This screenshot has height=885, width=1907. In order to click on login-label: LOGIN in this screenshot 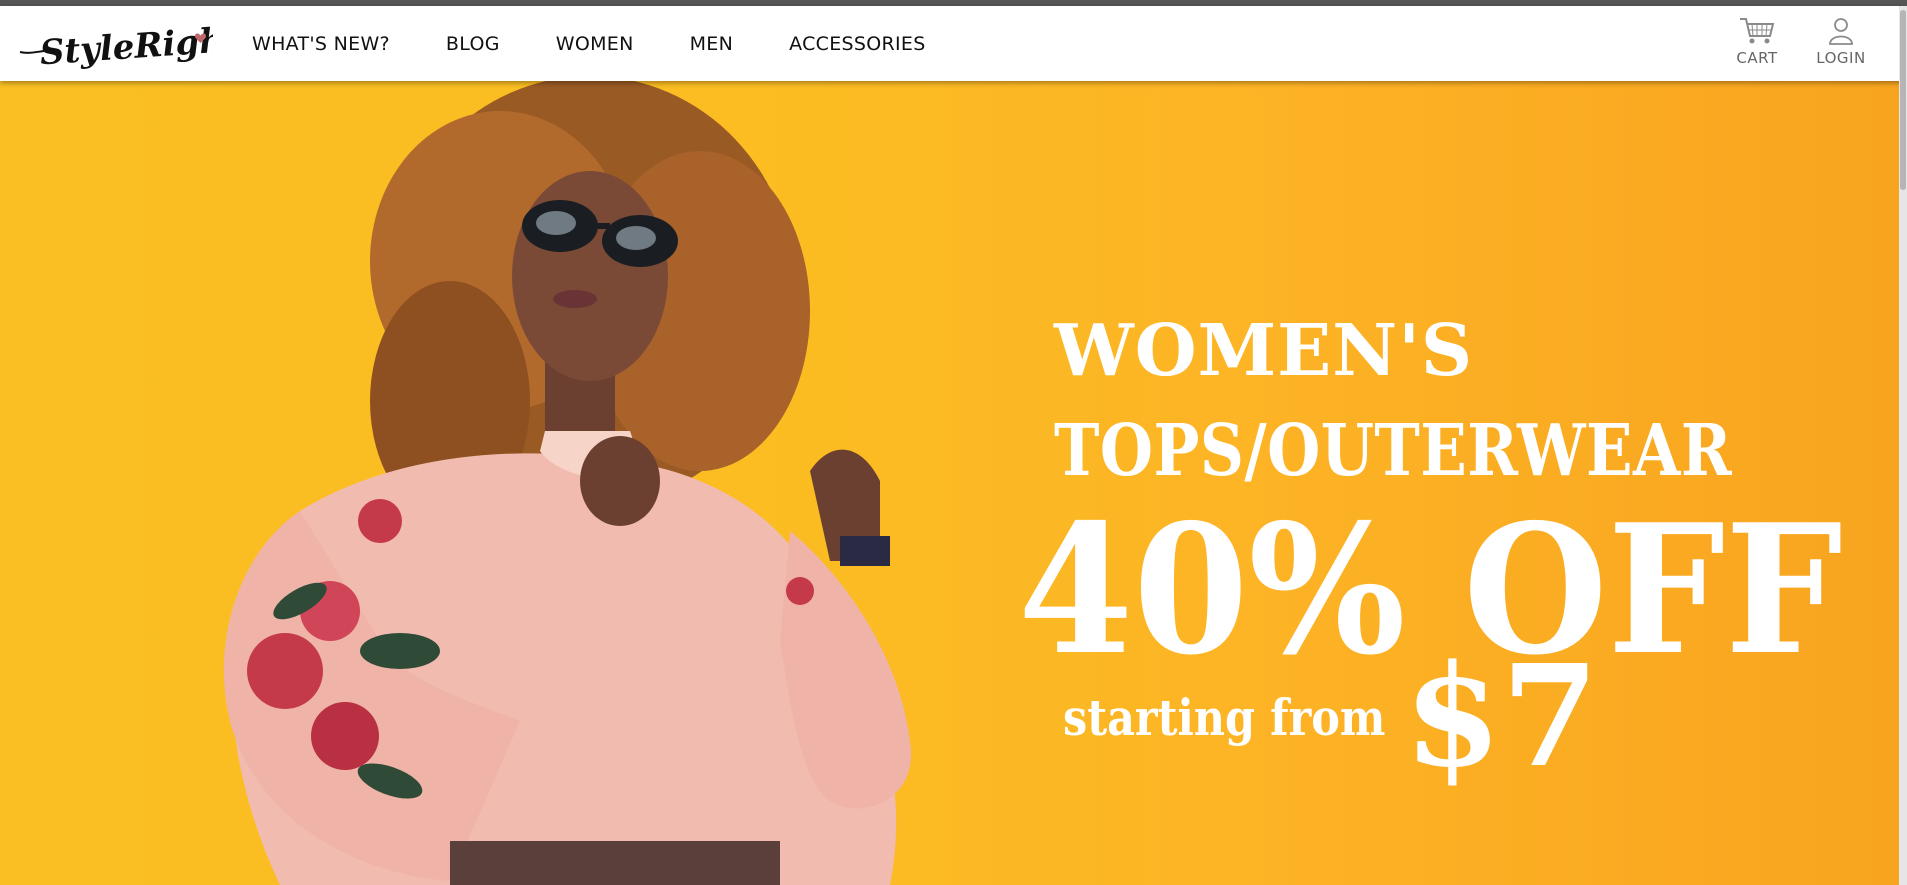, I will do `click(1841, 58)`.